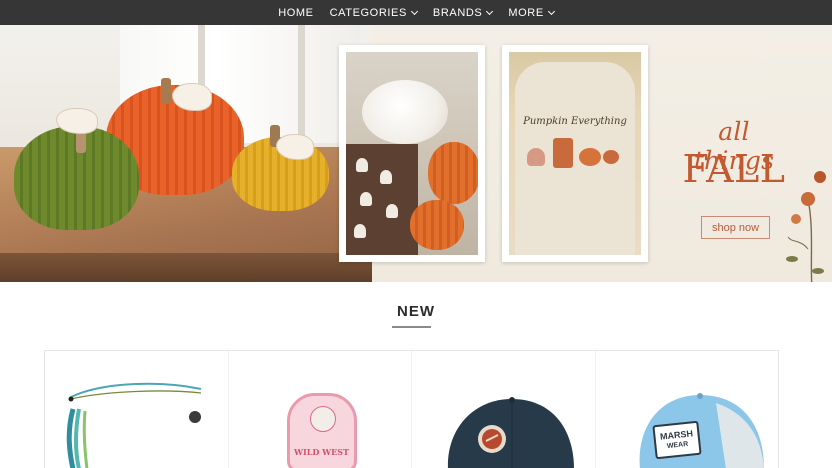 This screenshot has width=832, height=468. What do you see at coordinates (806, 226) in the screenshot?
I see `floral-decoration` at bounding box center [806, 226].